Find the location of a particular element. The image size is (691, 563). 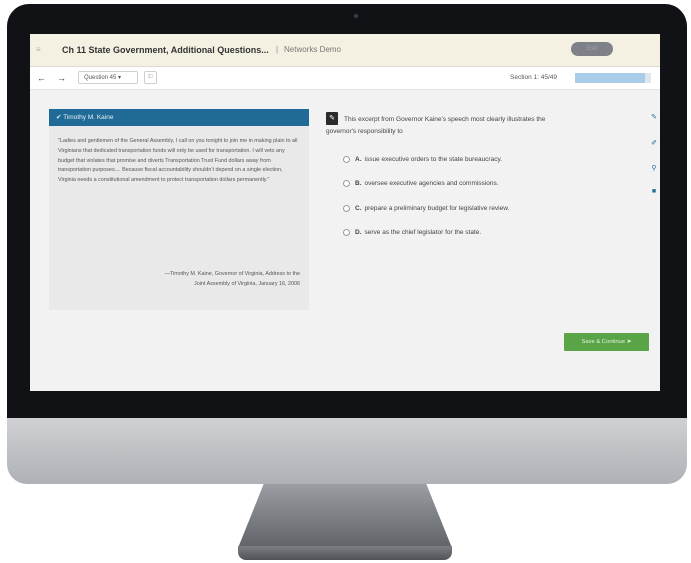

course-name: Networks Demo is located at coordinates (312, 49).